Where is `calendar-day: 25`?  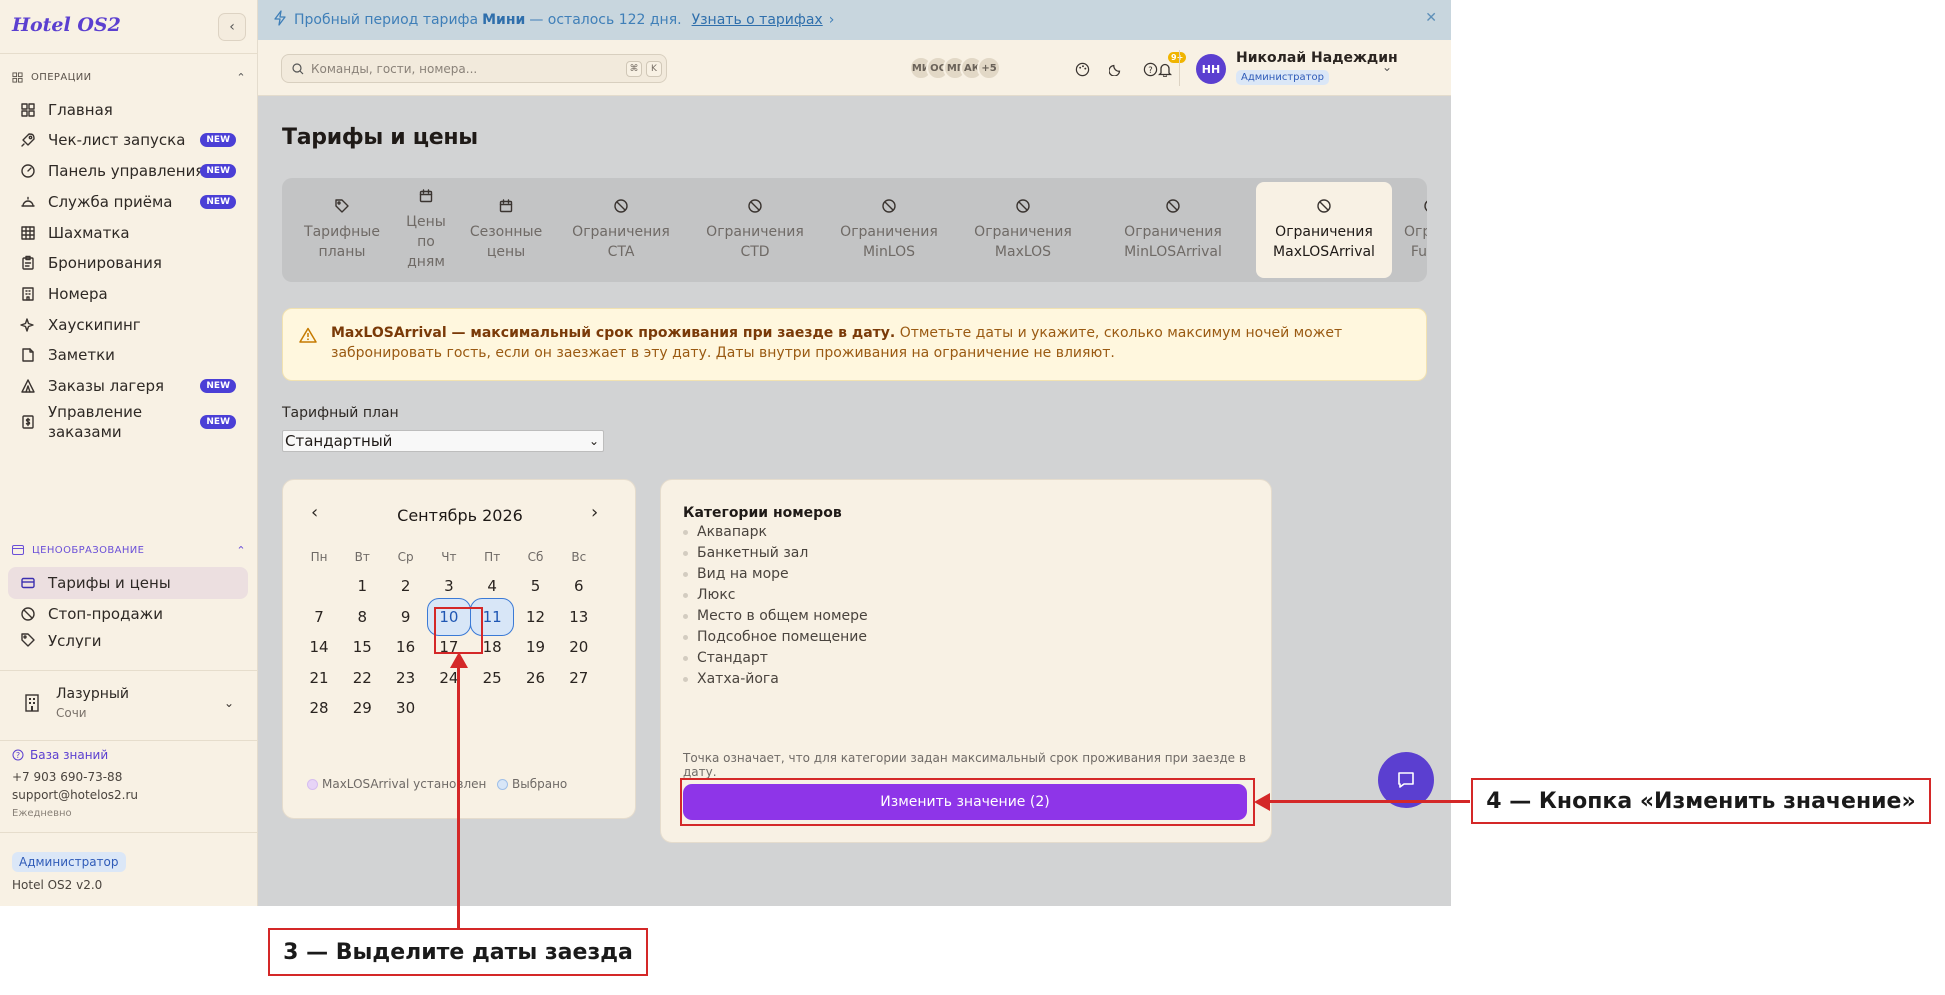
calendar-day: 25 is located at coordinates (492, 678).